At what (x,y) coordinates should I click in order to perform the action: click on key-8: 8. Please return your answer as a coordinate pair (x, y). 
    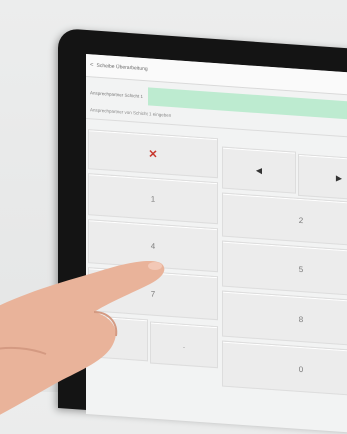
    Looking at the image, I should click on (284, 319).